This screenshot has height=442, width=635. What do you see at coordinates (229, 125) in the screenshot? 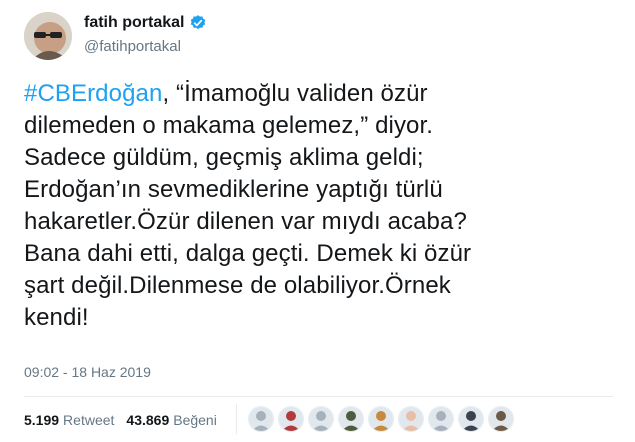
I see `tweet-line: dilemeden o makama gelemez,” diyor.` at bounding box center [229, 125].